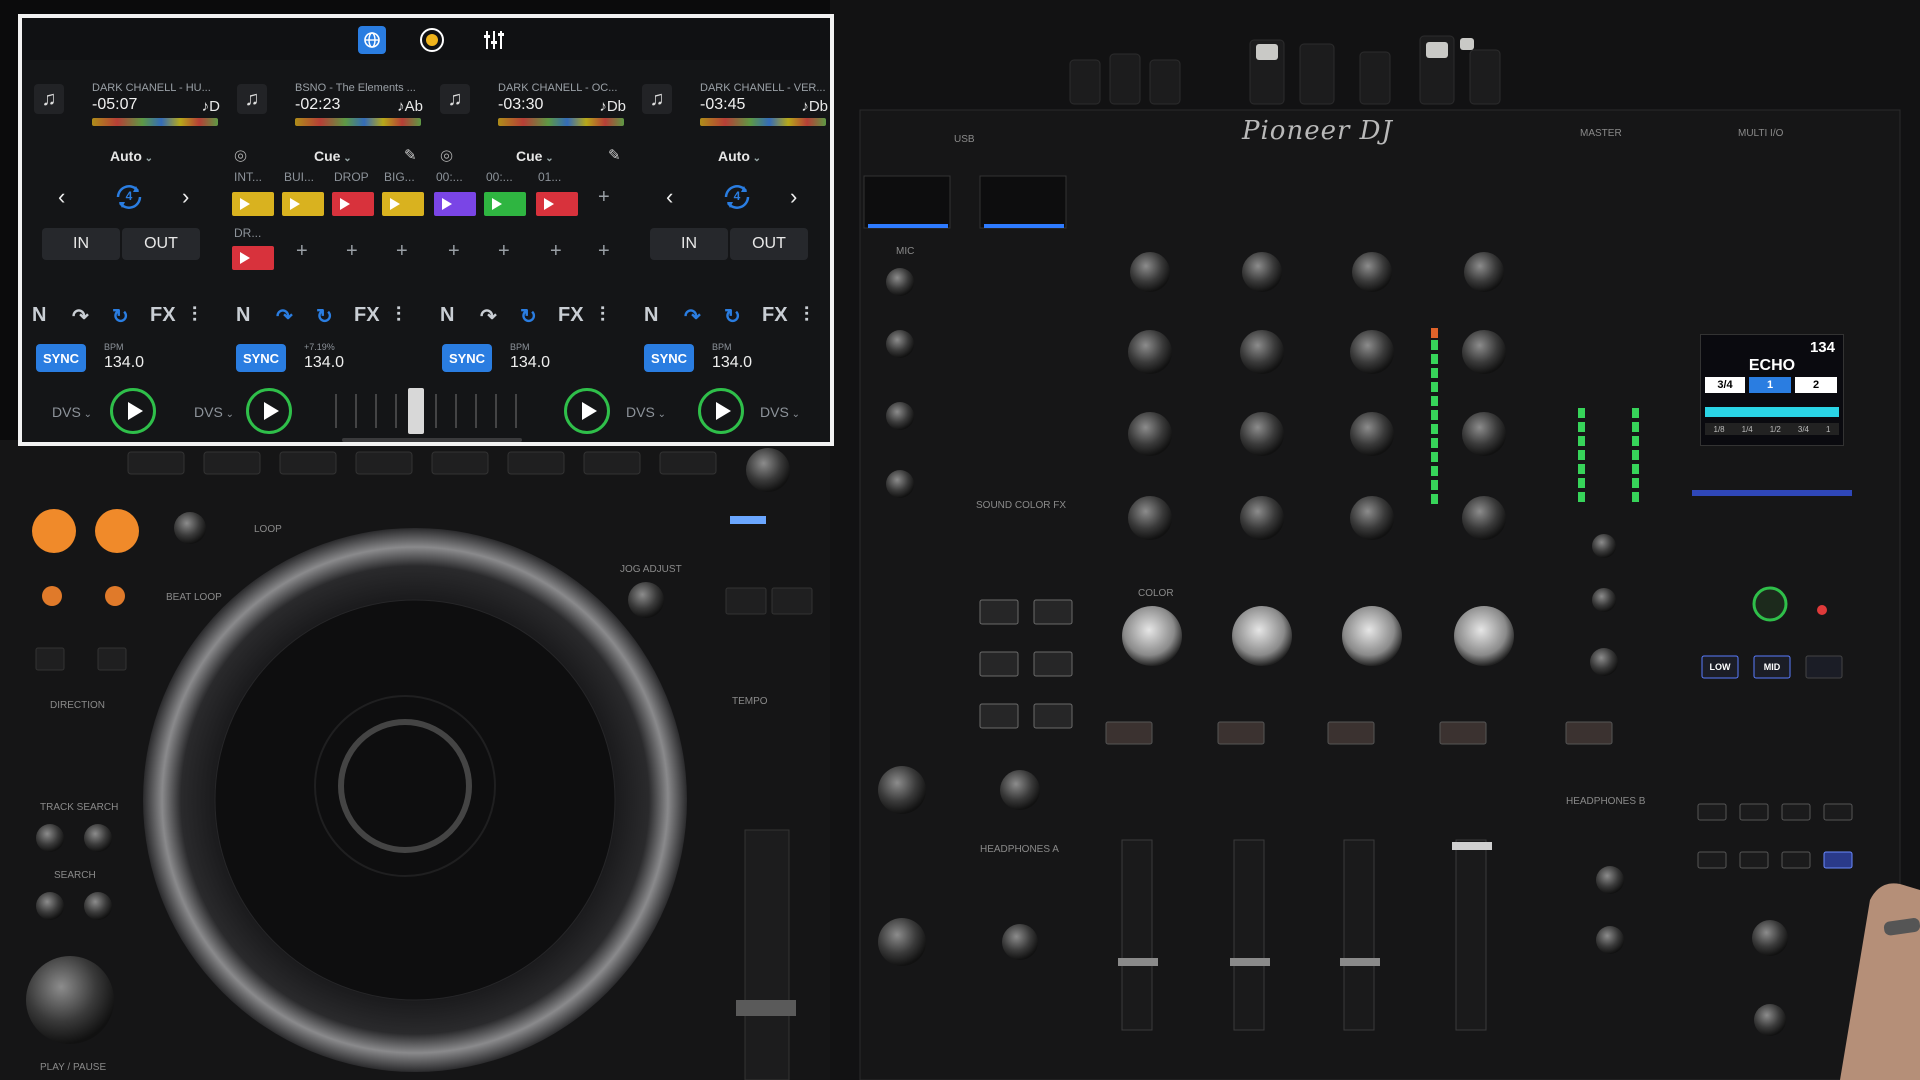 The width and height of the screenshot is (1920, 1080). What do you see at coordinates (1720, 667) in the screenshot?
I see `fx-low-button: LOW` at bounding box center [1720, 667].